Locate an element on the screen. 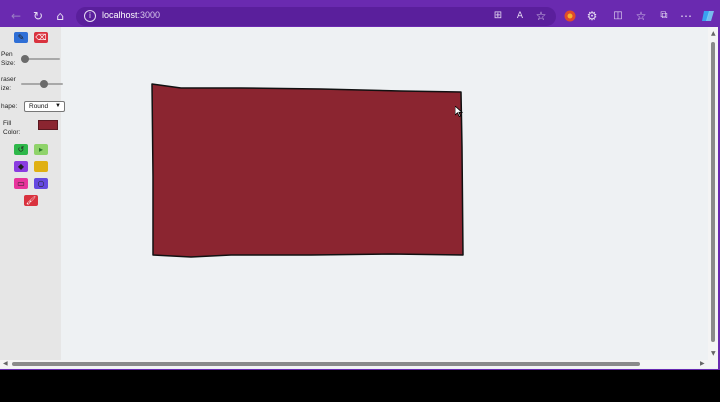 The width and height of the screenshot is (720, 402). fill-tool-button: ◆ is located at coordinates (21, 166).